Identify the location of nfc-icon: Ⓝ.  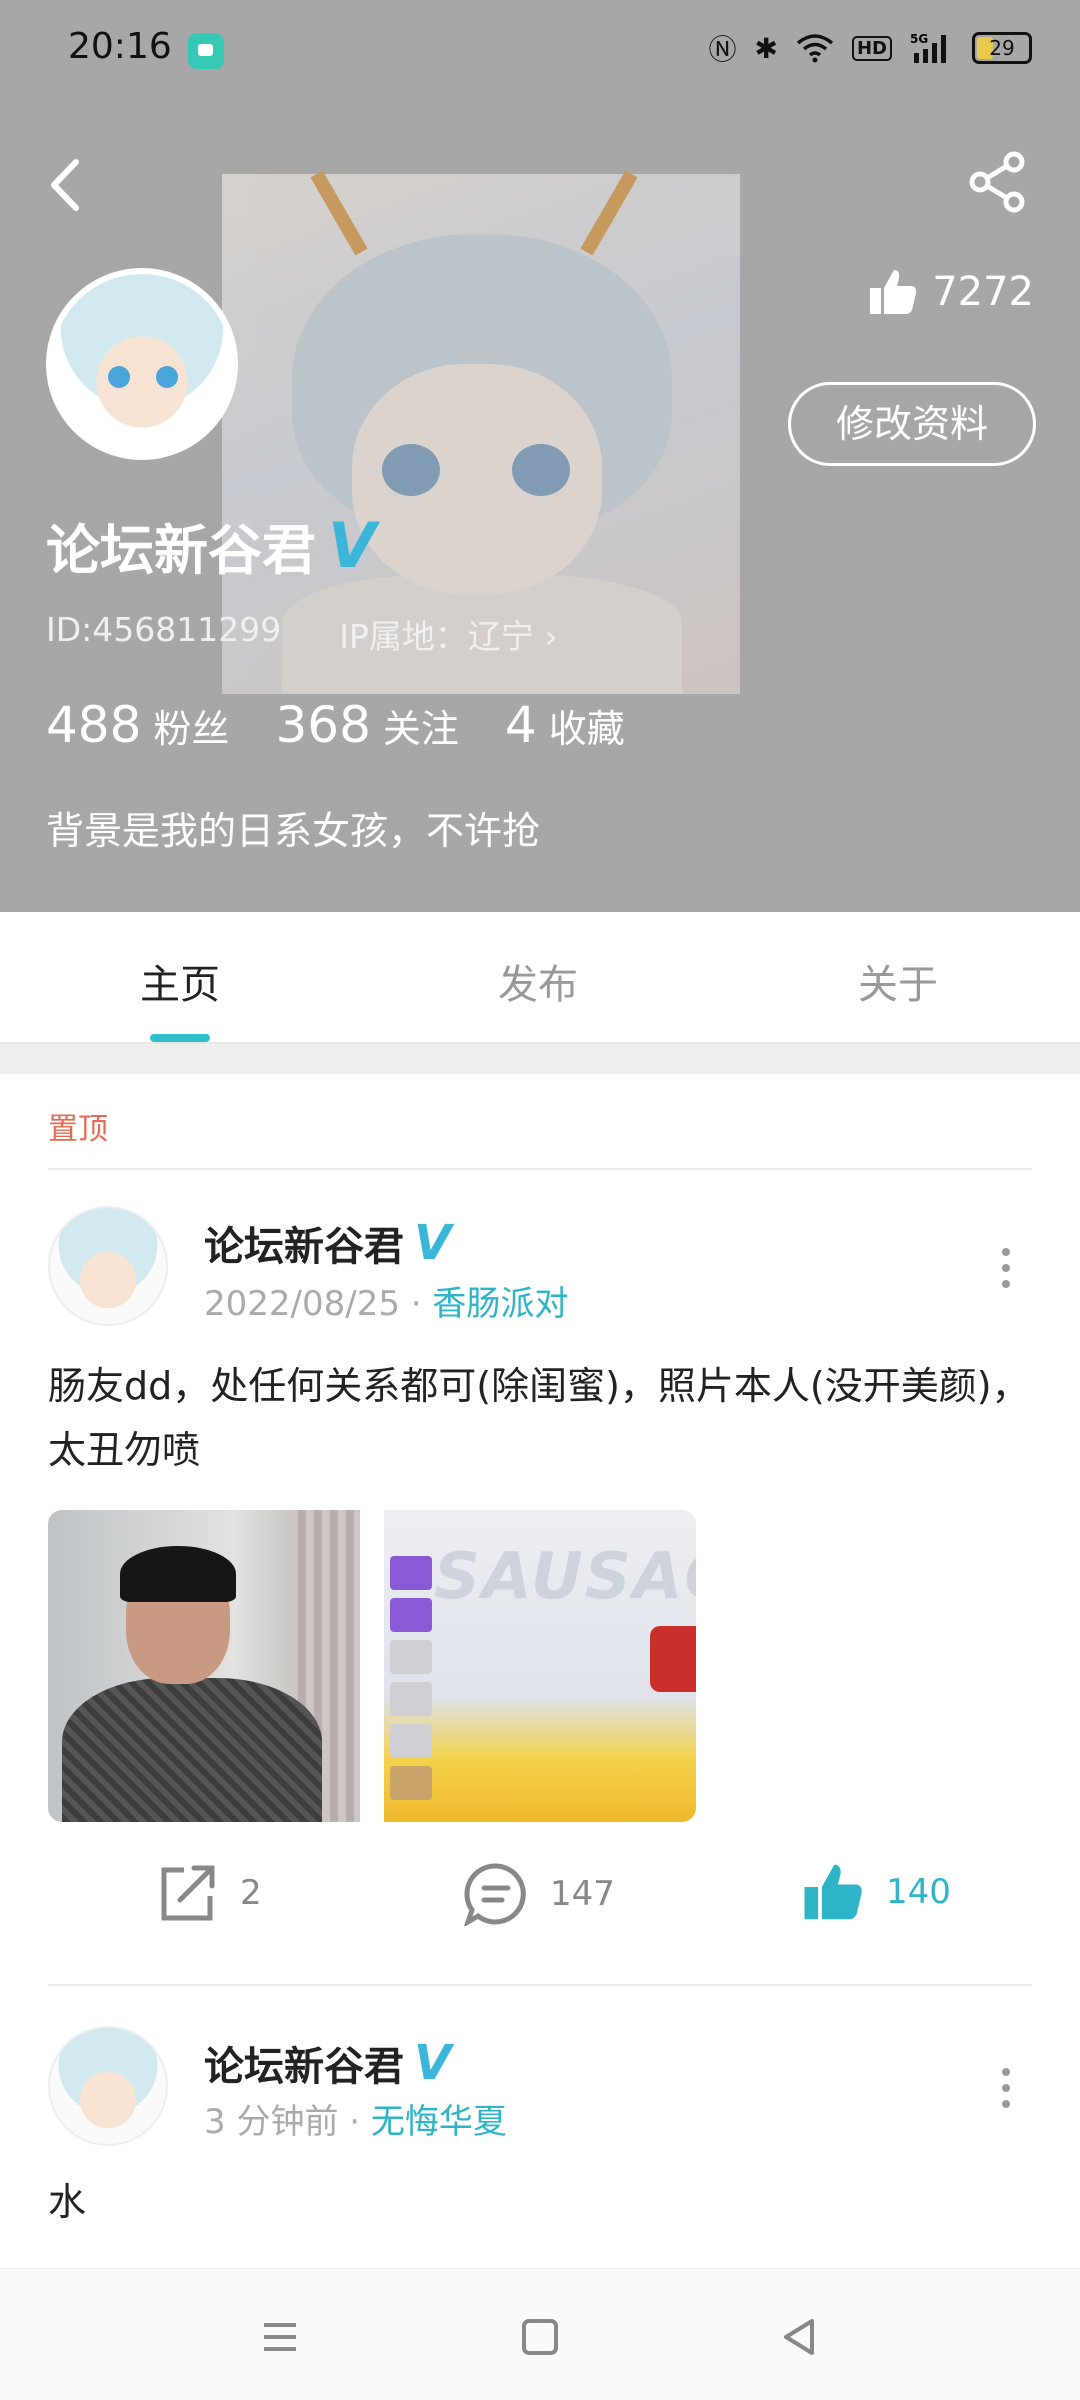
(722, 49).